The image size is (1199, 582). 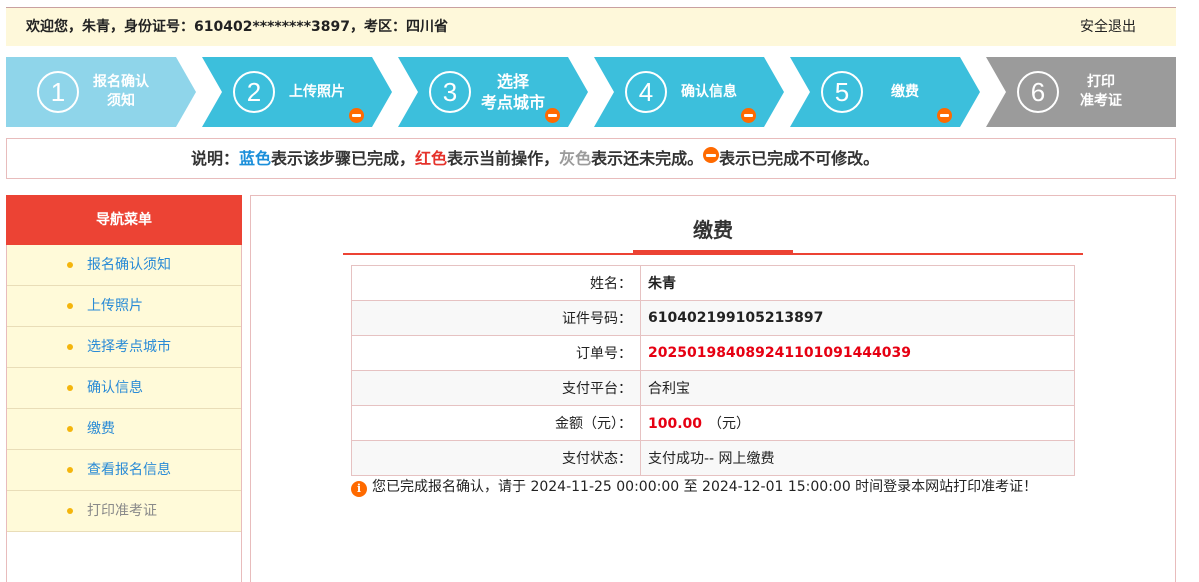 What do you see at coordinates (1101, 92) in the screenshot?
I see `step-label: 打印 准考证` at bounding box center [1101, 92].